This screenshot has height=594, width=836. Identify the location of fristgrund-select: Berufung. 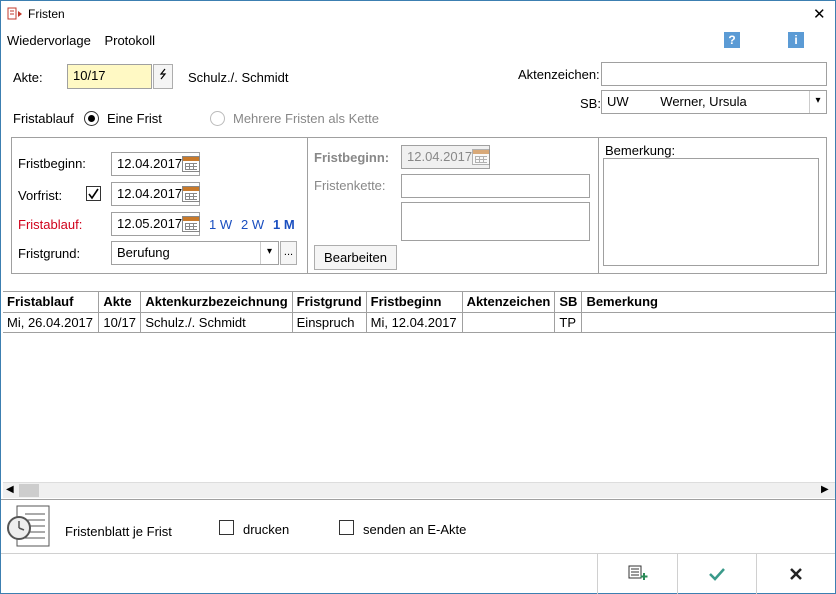
(195, 253).